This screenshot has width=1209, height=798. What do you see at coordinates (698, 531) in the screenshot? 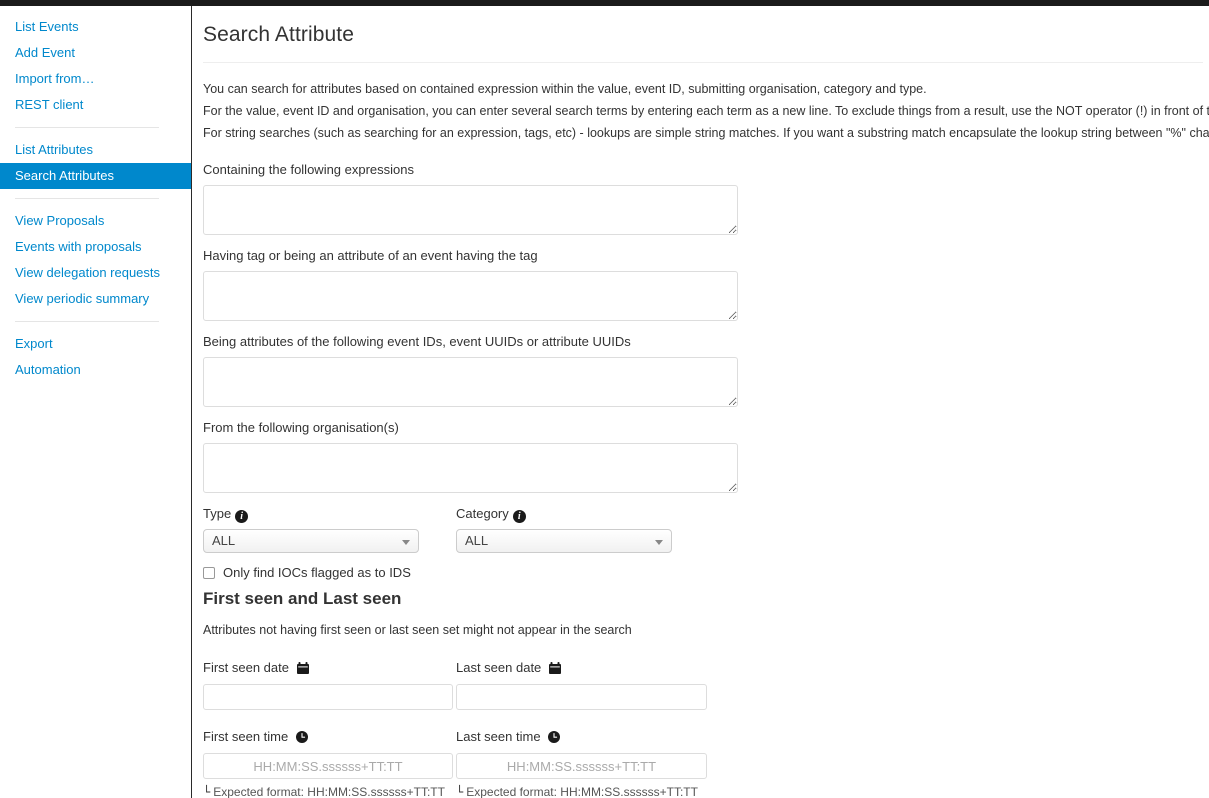
I see `type-category-row: Type i ALL Category i ALL` at bounding box center [698, 531].